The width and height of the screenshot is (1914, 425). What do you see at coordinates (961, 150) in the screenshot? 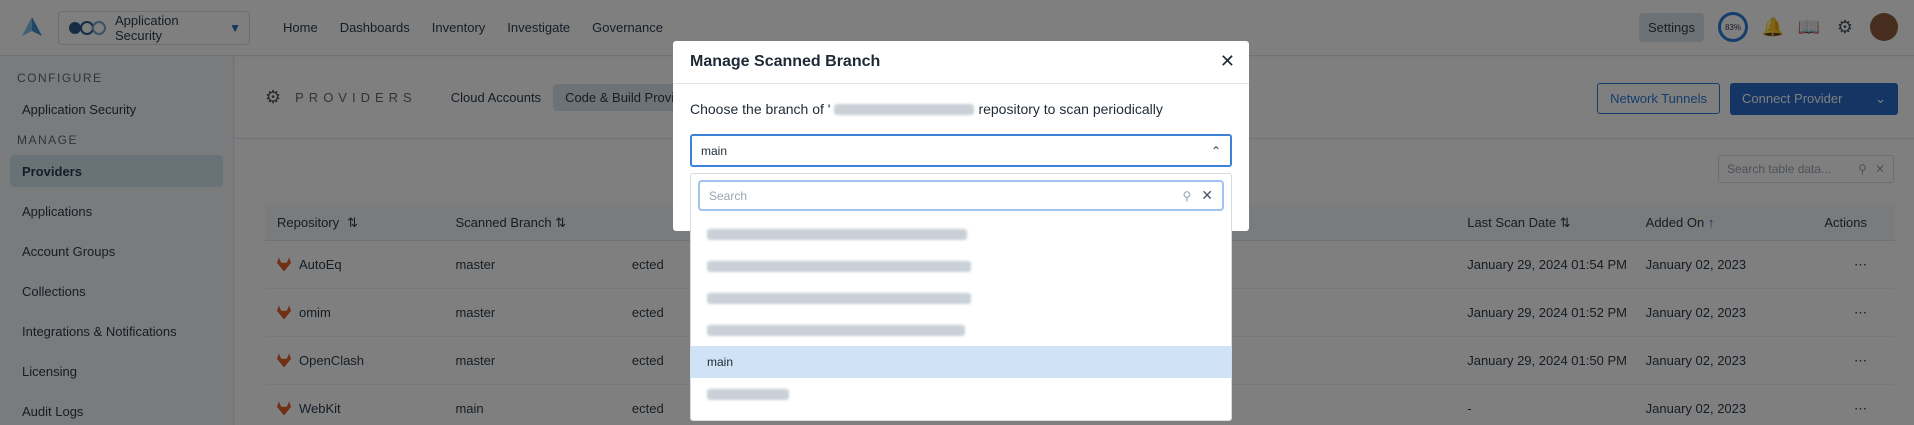
I see `branch-select: main ⌃` at bounding box center [961, 150].